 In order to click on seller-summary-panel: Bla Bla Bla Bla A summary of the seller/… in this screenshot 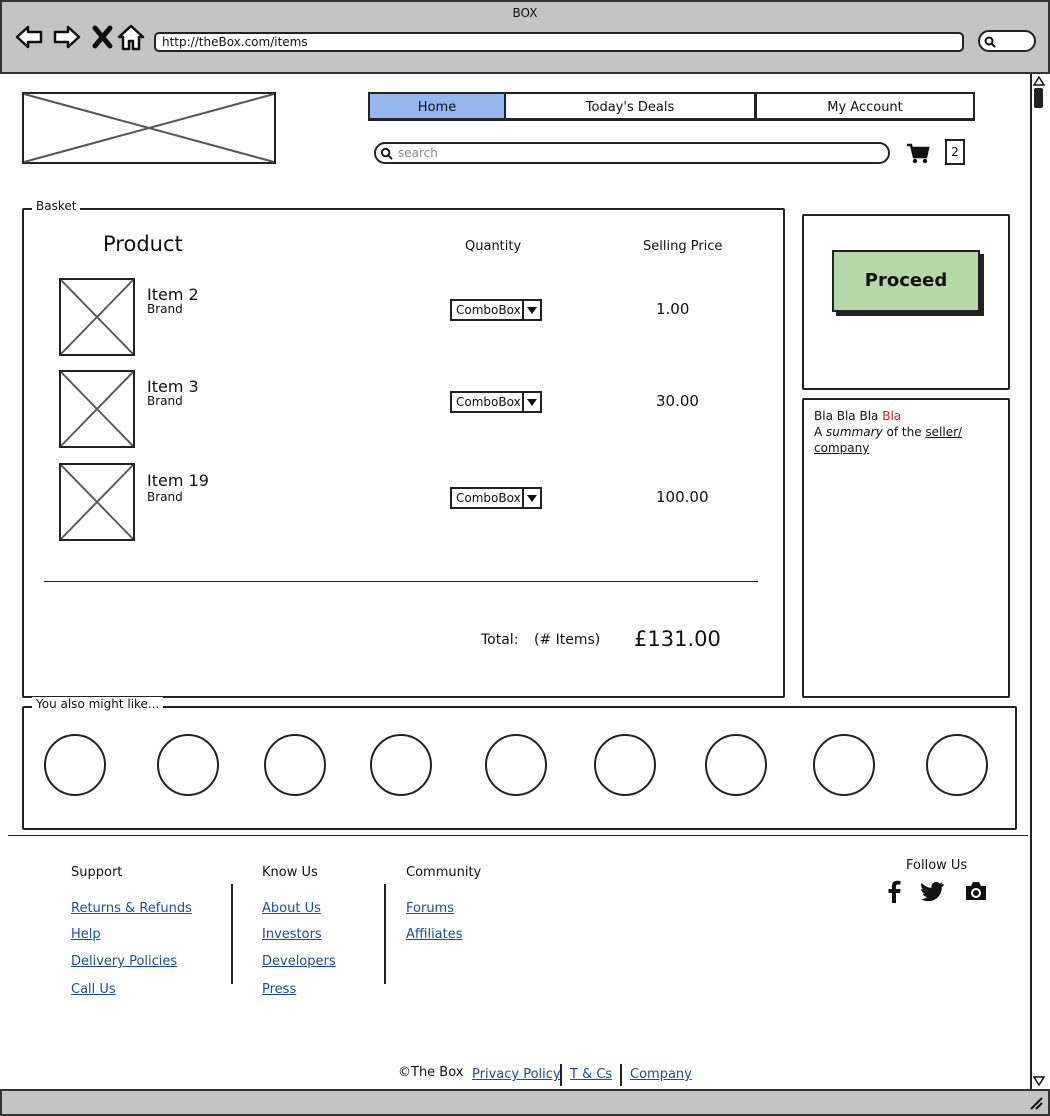, I will do `click(906, 548)`.